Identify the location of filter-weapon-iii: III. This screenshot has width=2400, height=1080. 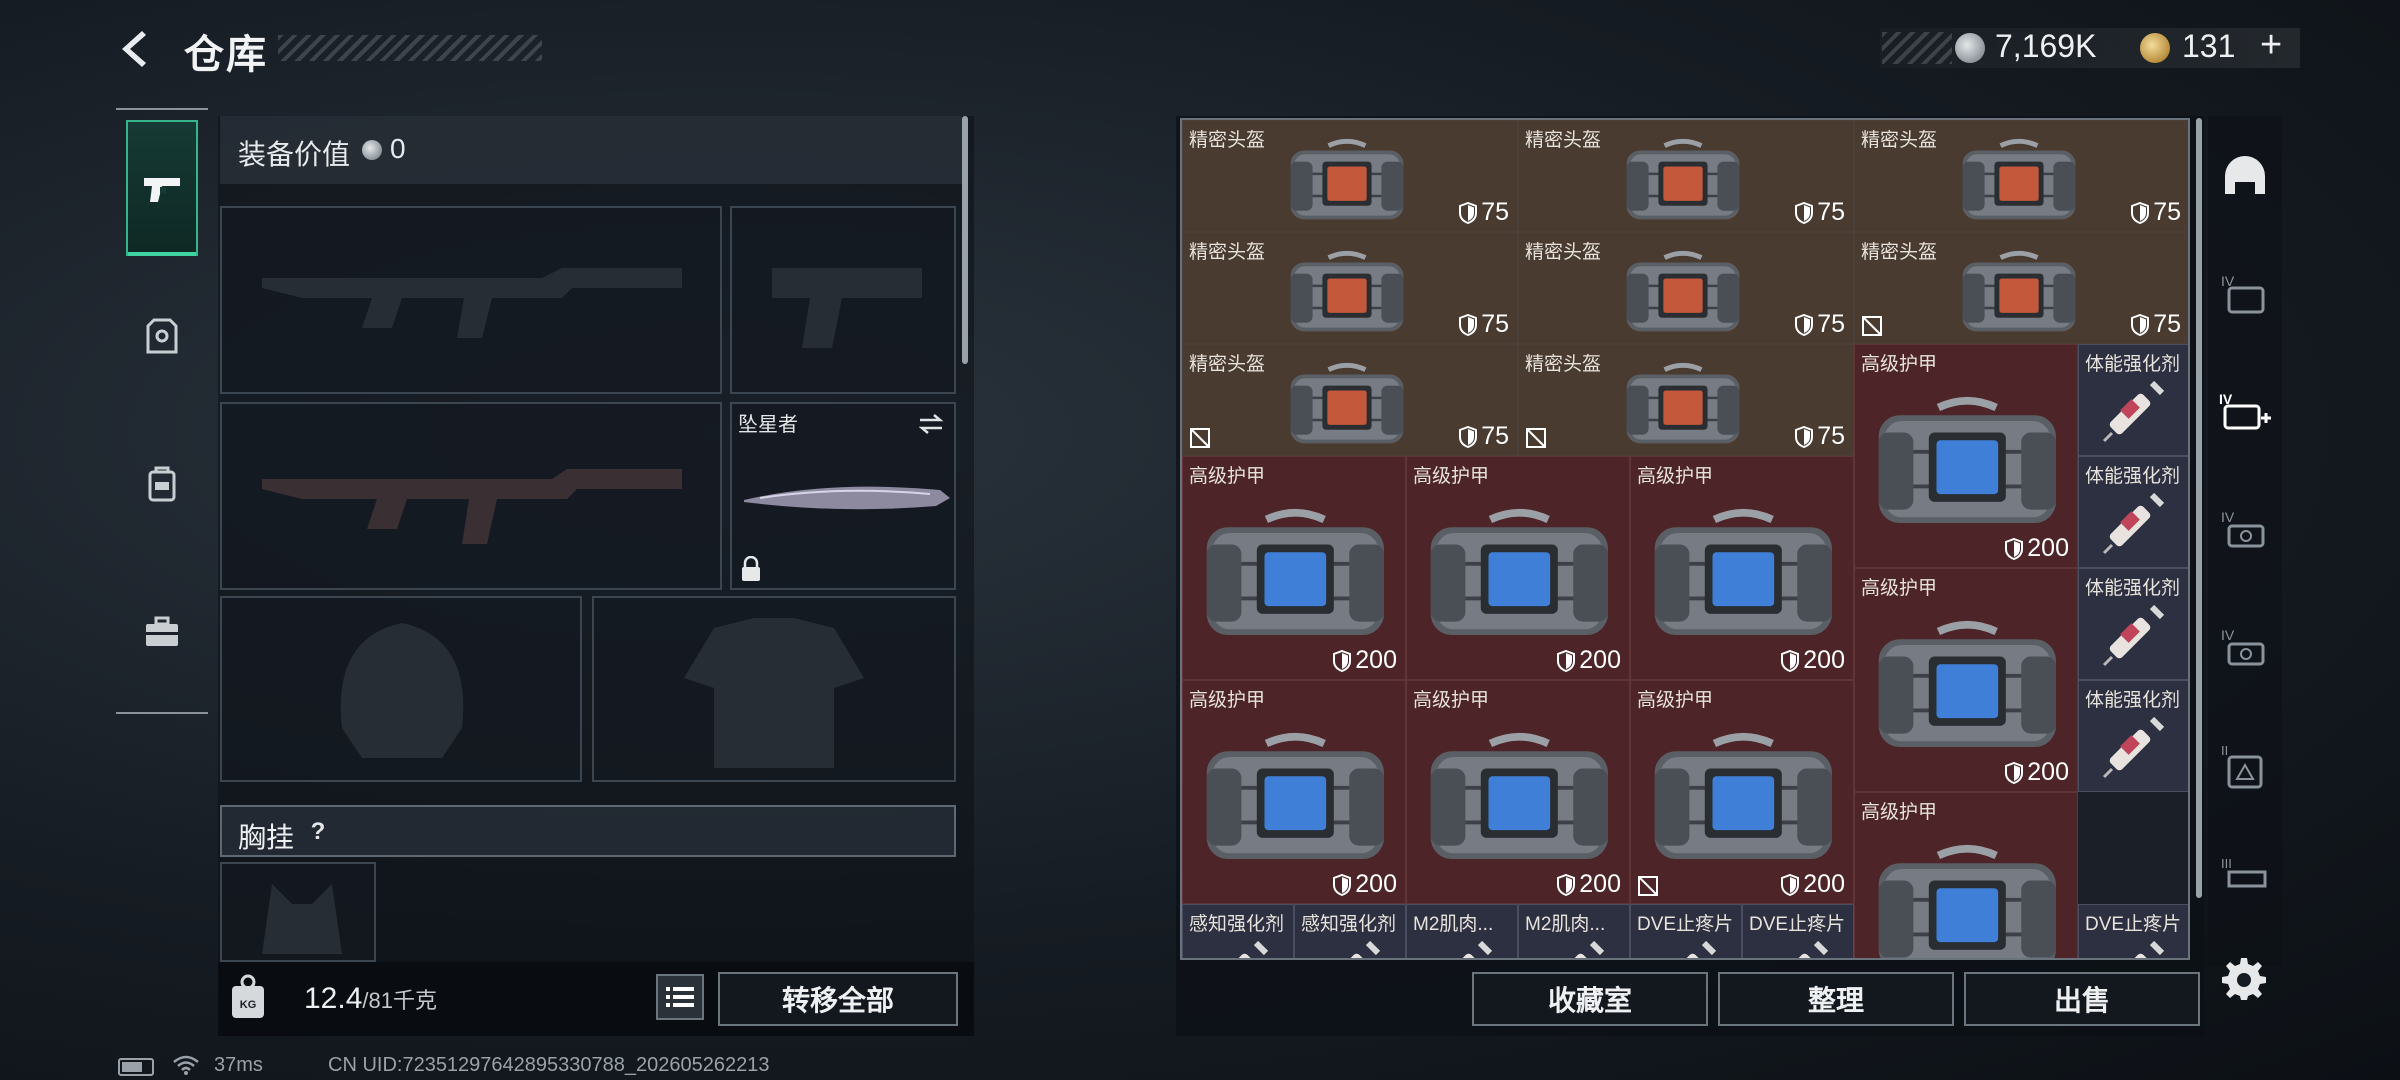
(2245, 874).